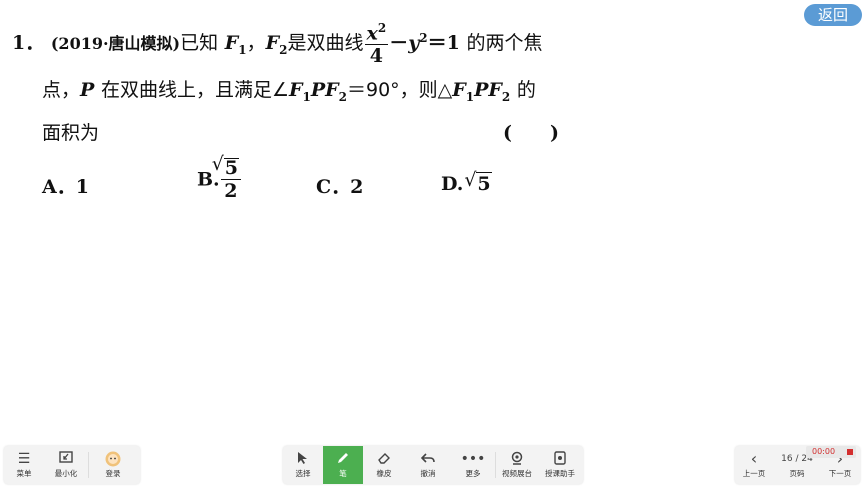 The height and width of the screenshot is (486, 864). Describe the element at coordinates (113, 473) in the screenshot. I see `login-label: 登录` at that location.